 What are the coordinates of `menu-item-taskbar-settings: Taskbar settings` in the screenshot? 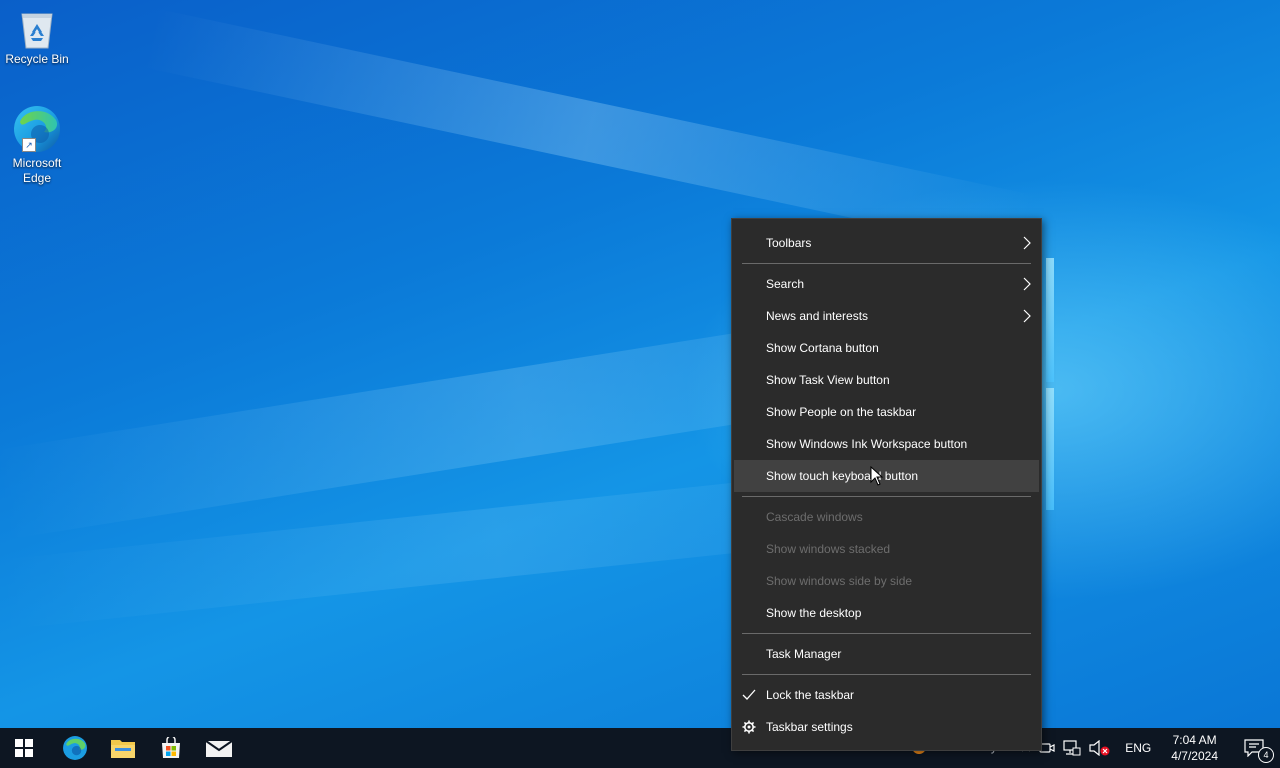 It's located at (886, 727).